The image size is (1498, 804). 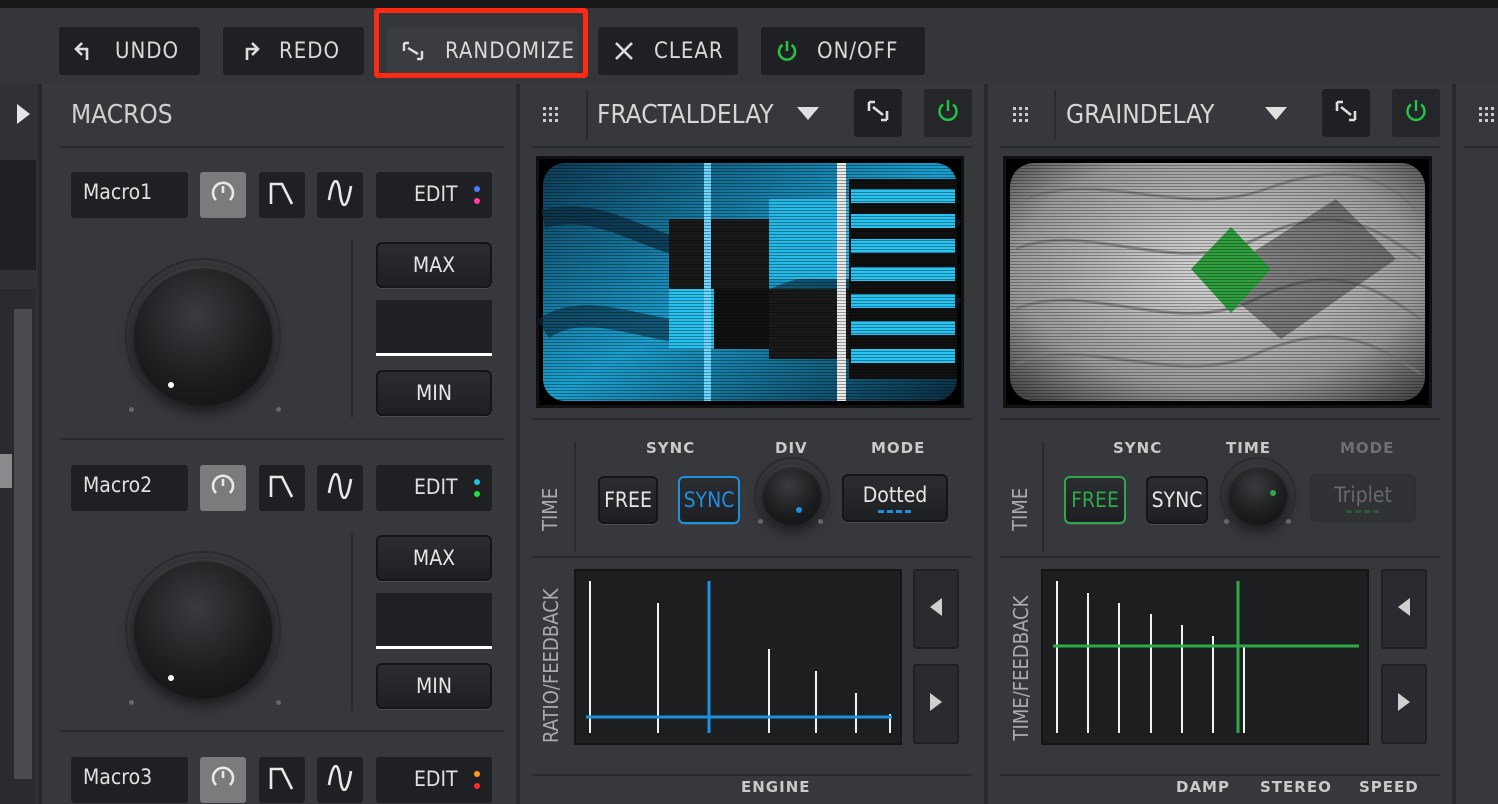 What do you see at coordinates (895, 495) in the screenshot?
I see `mode-value: Dotted` at bounding box center [895, 495].